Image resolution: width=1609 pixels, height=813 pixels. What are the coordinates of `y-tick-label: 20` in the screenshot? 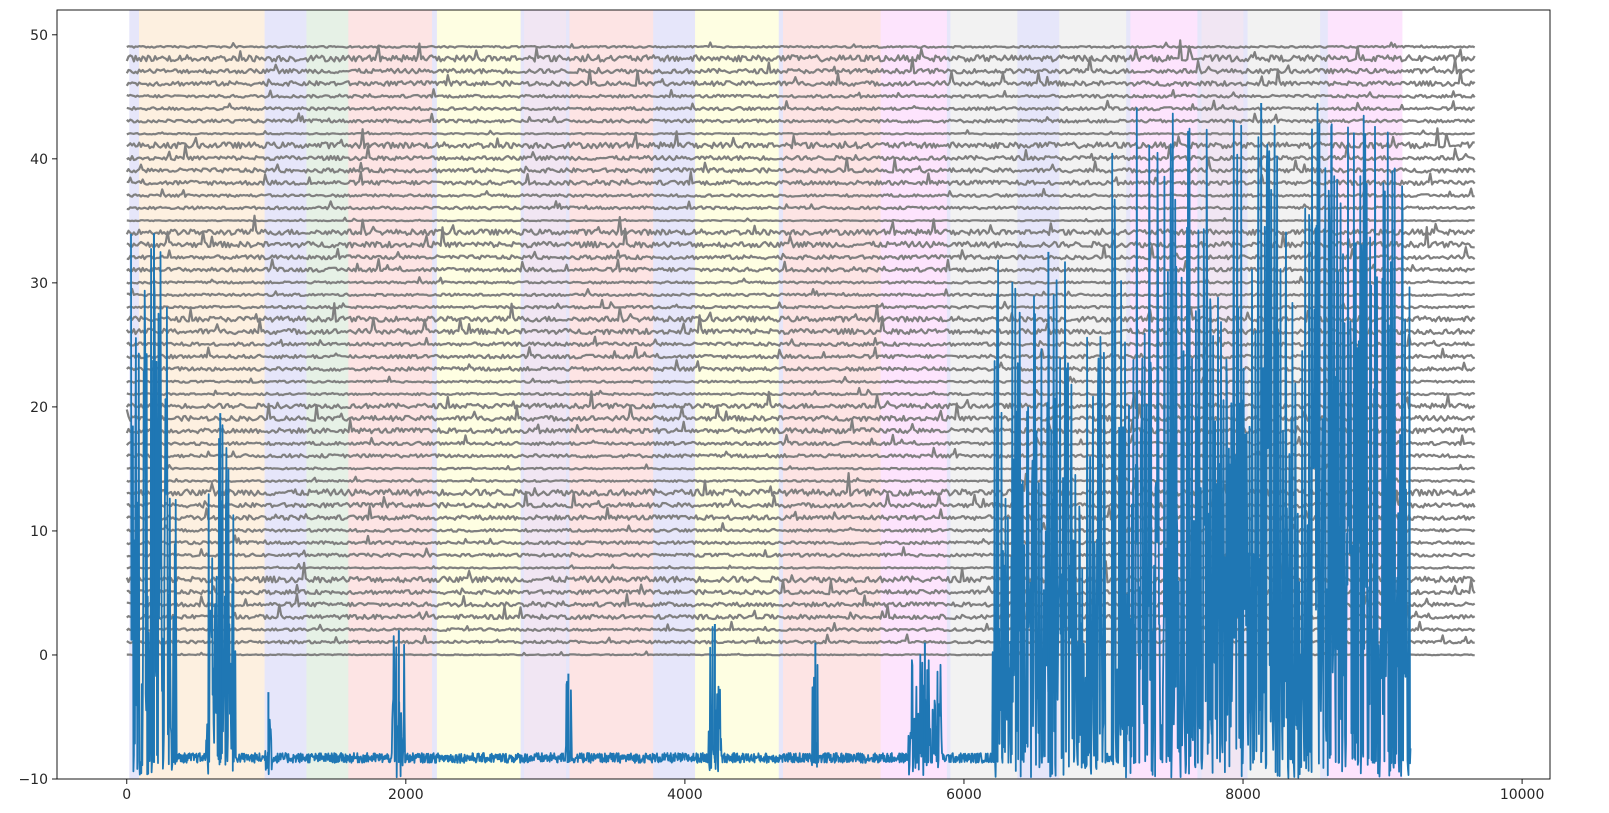 It's located at (39, 408).